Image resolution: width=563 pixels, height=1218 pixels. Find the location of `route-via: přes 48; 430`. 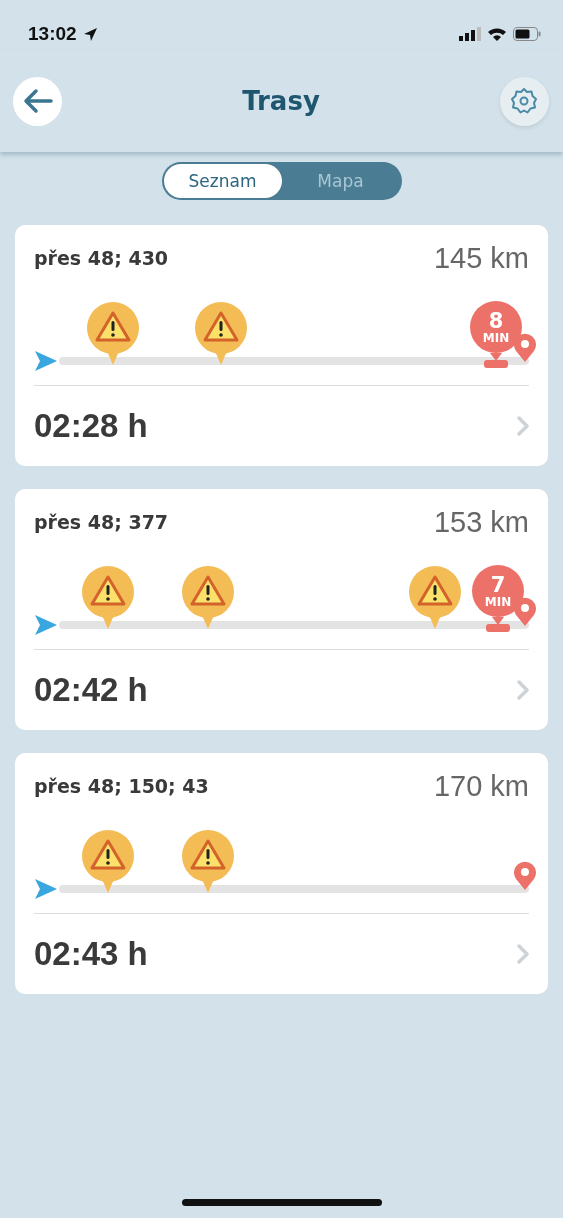

route-via: přes 48; 430 is located at coordinates (101, 258).